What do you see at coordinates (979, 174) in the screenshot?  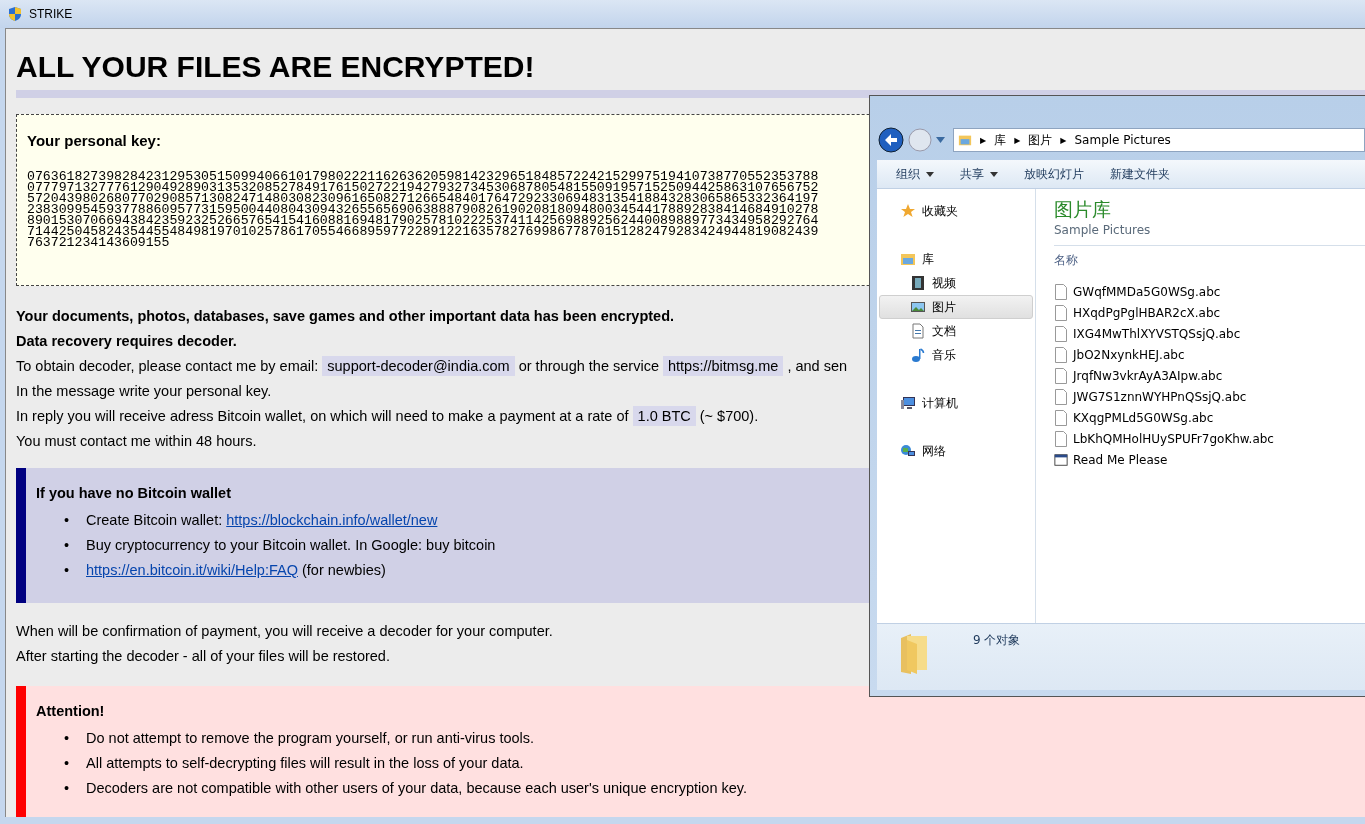 I see `toolbar-button: 共享` at bounding box center [979, 174].